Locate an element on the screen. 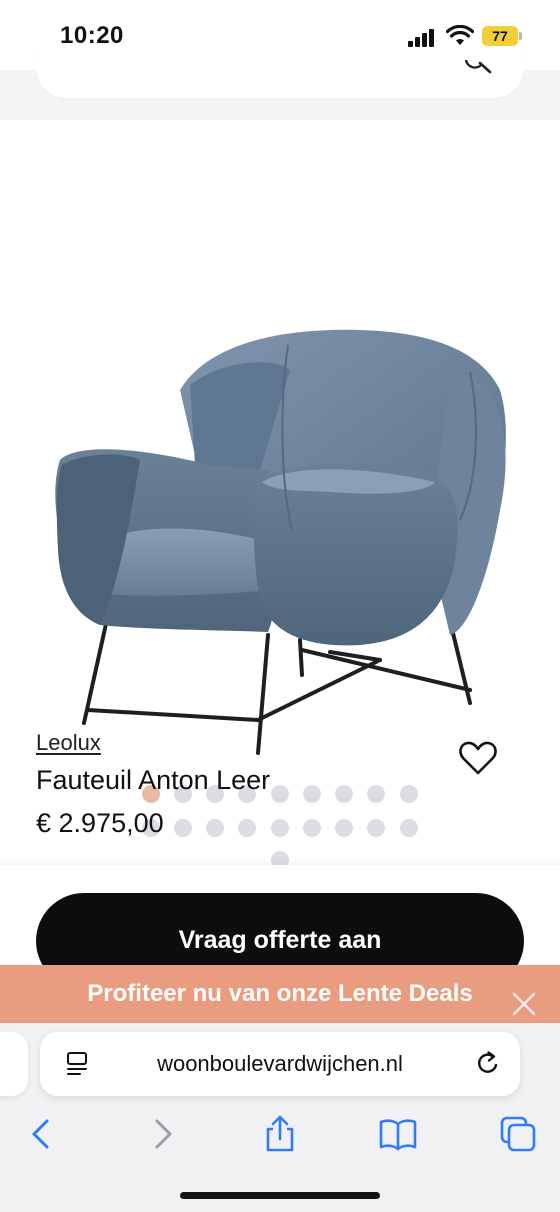  page-menu-icon is located at coordinates (77, 1064).